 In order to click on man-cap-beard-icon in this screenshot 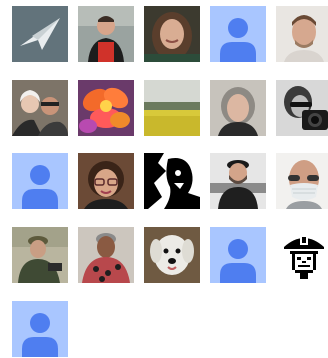, I will do `click(238, 181)`.